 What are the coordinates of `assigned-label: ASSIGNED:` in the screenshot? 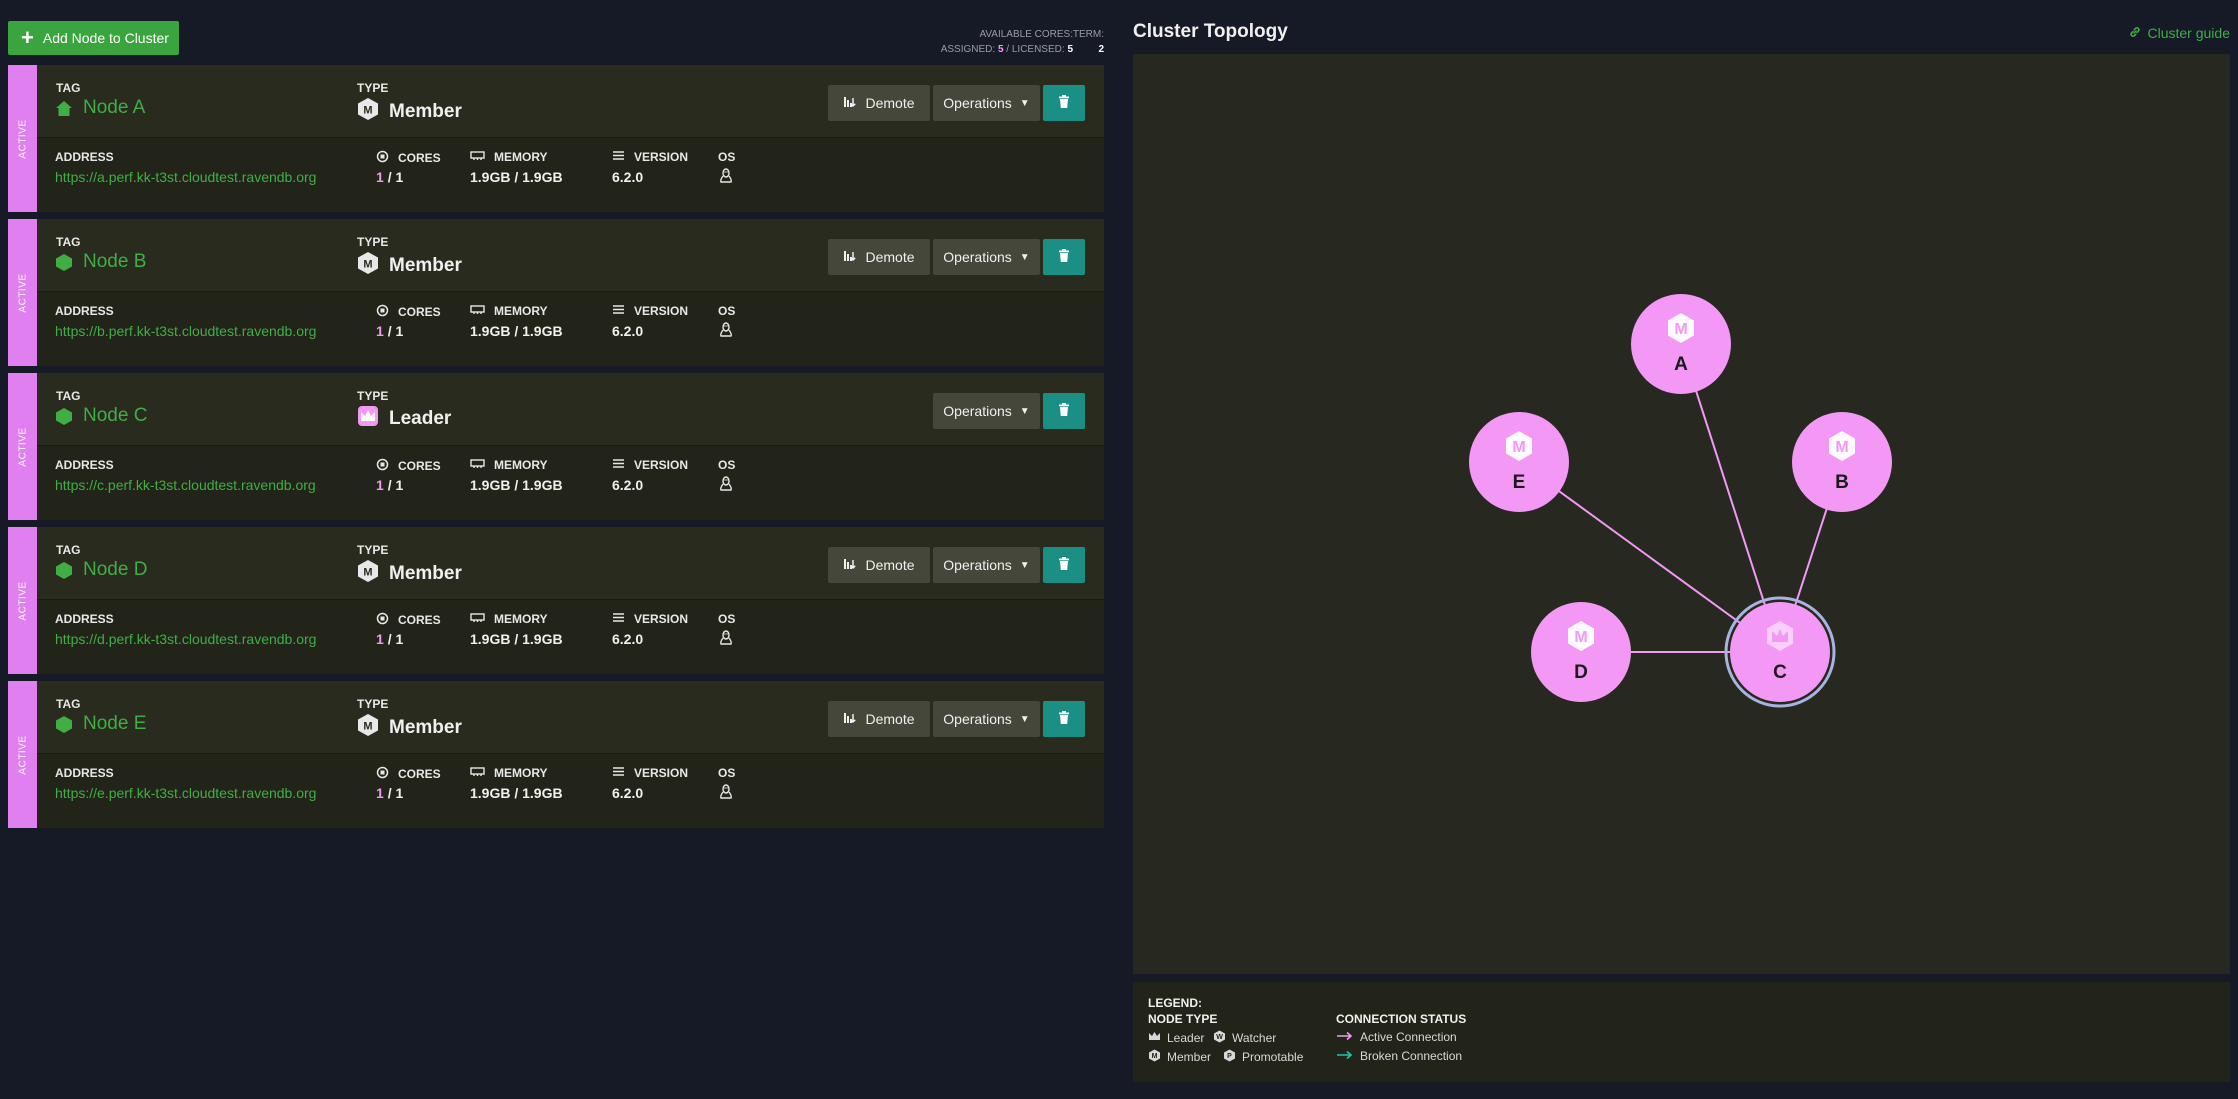 It's located at (968, 49).